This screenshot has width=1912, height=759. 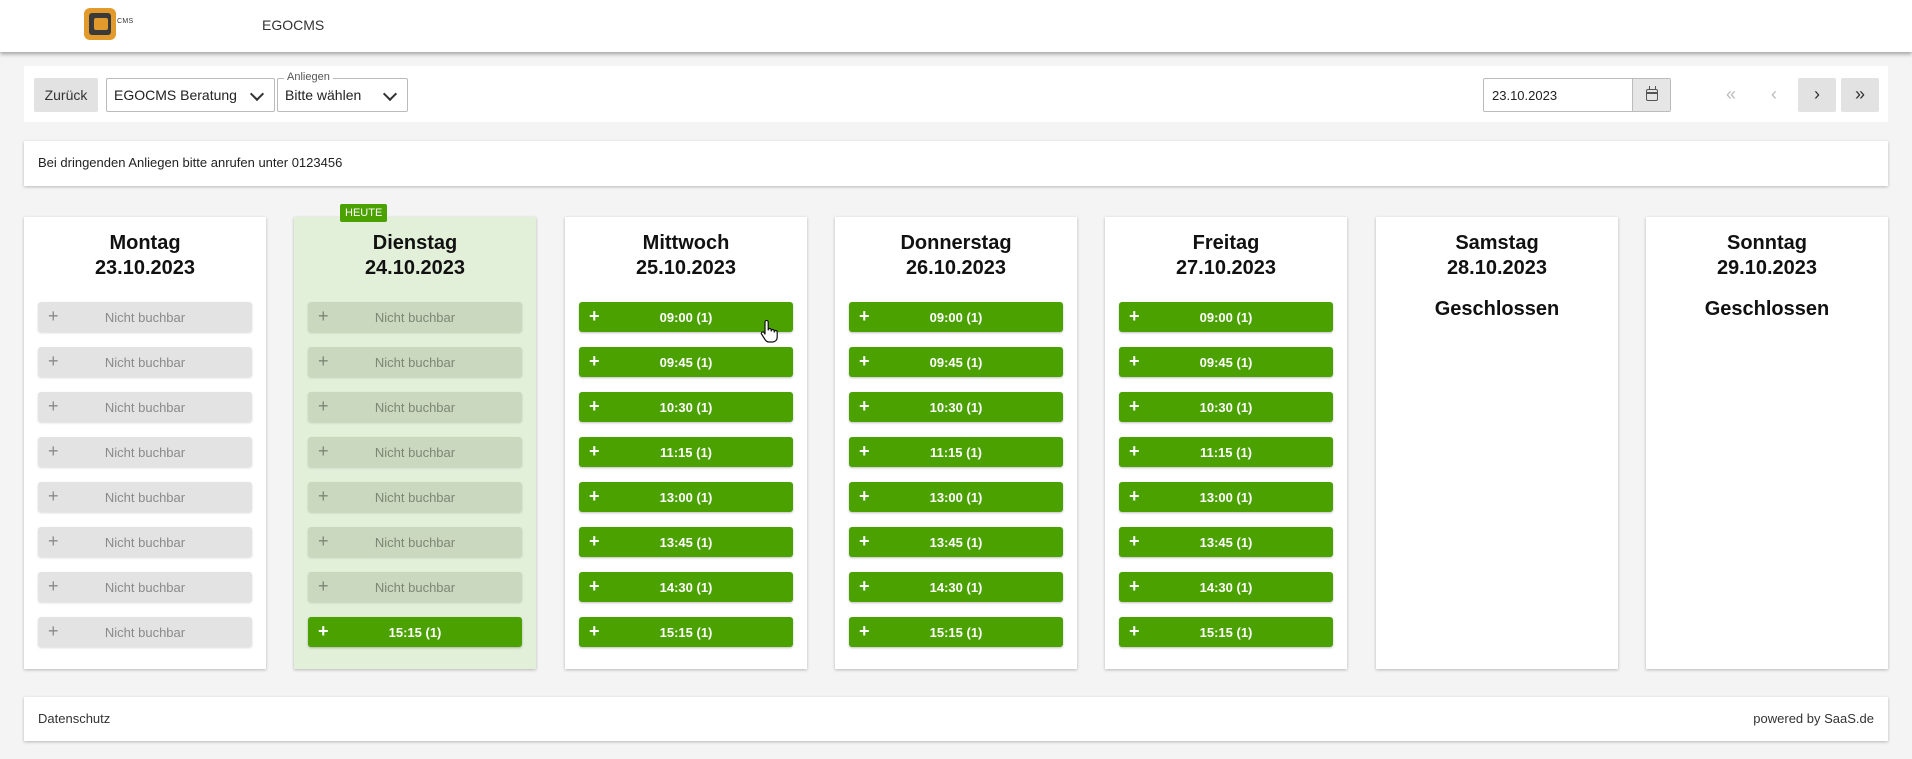 I want to click on egocms-logo: CMS, so click(x=109, y=24).